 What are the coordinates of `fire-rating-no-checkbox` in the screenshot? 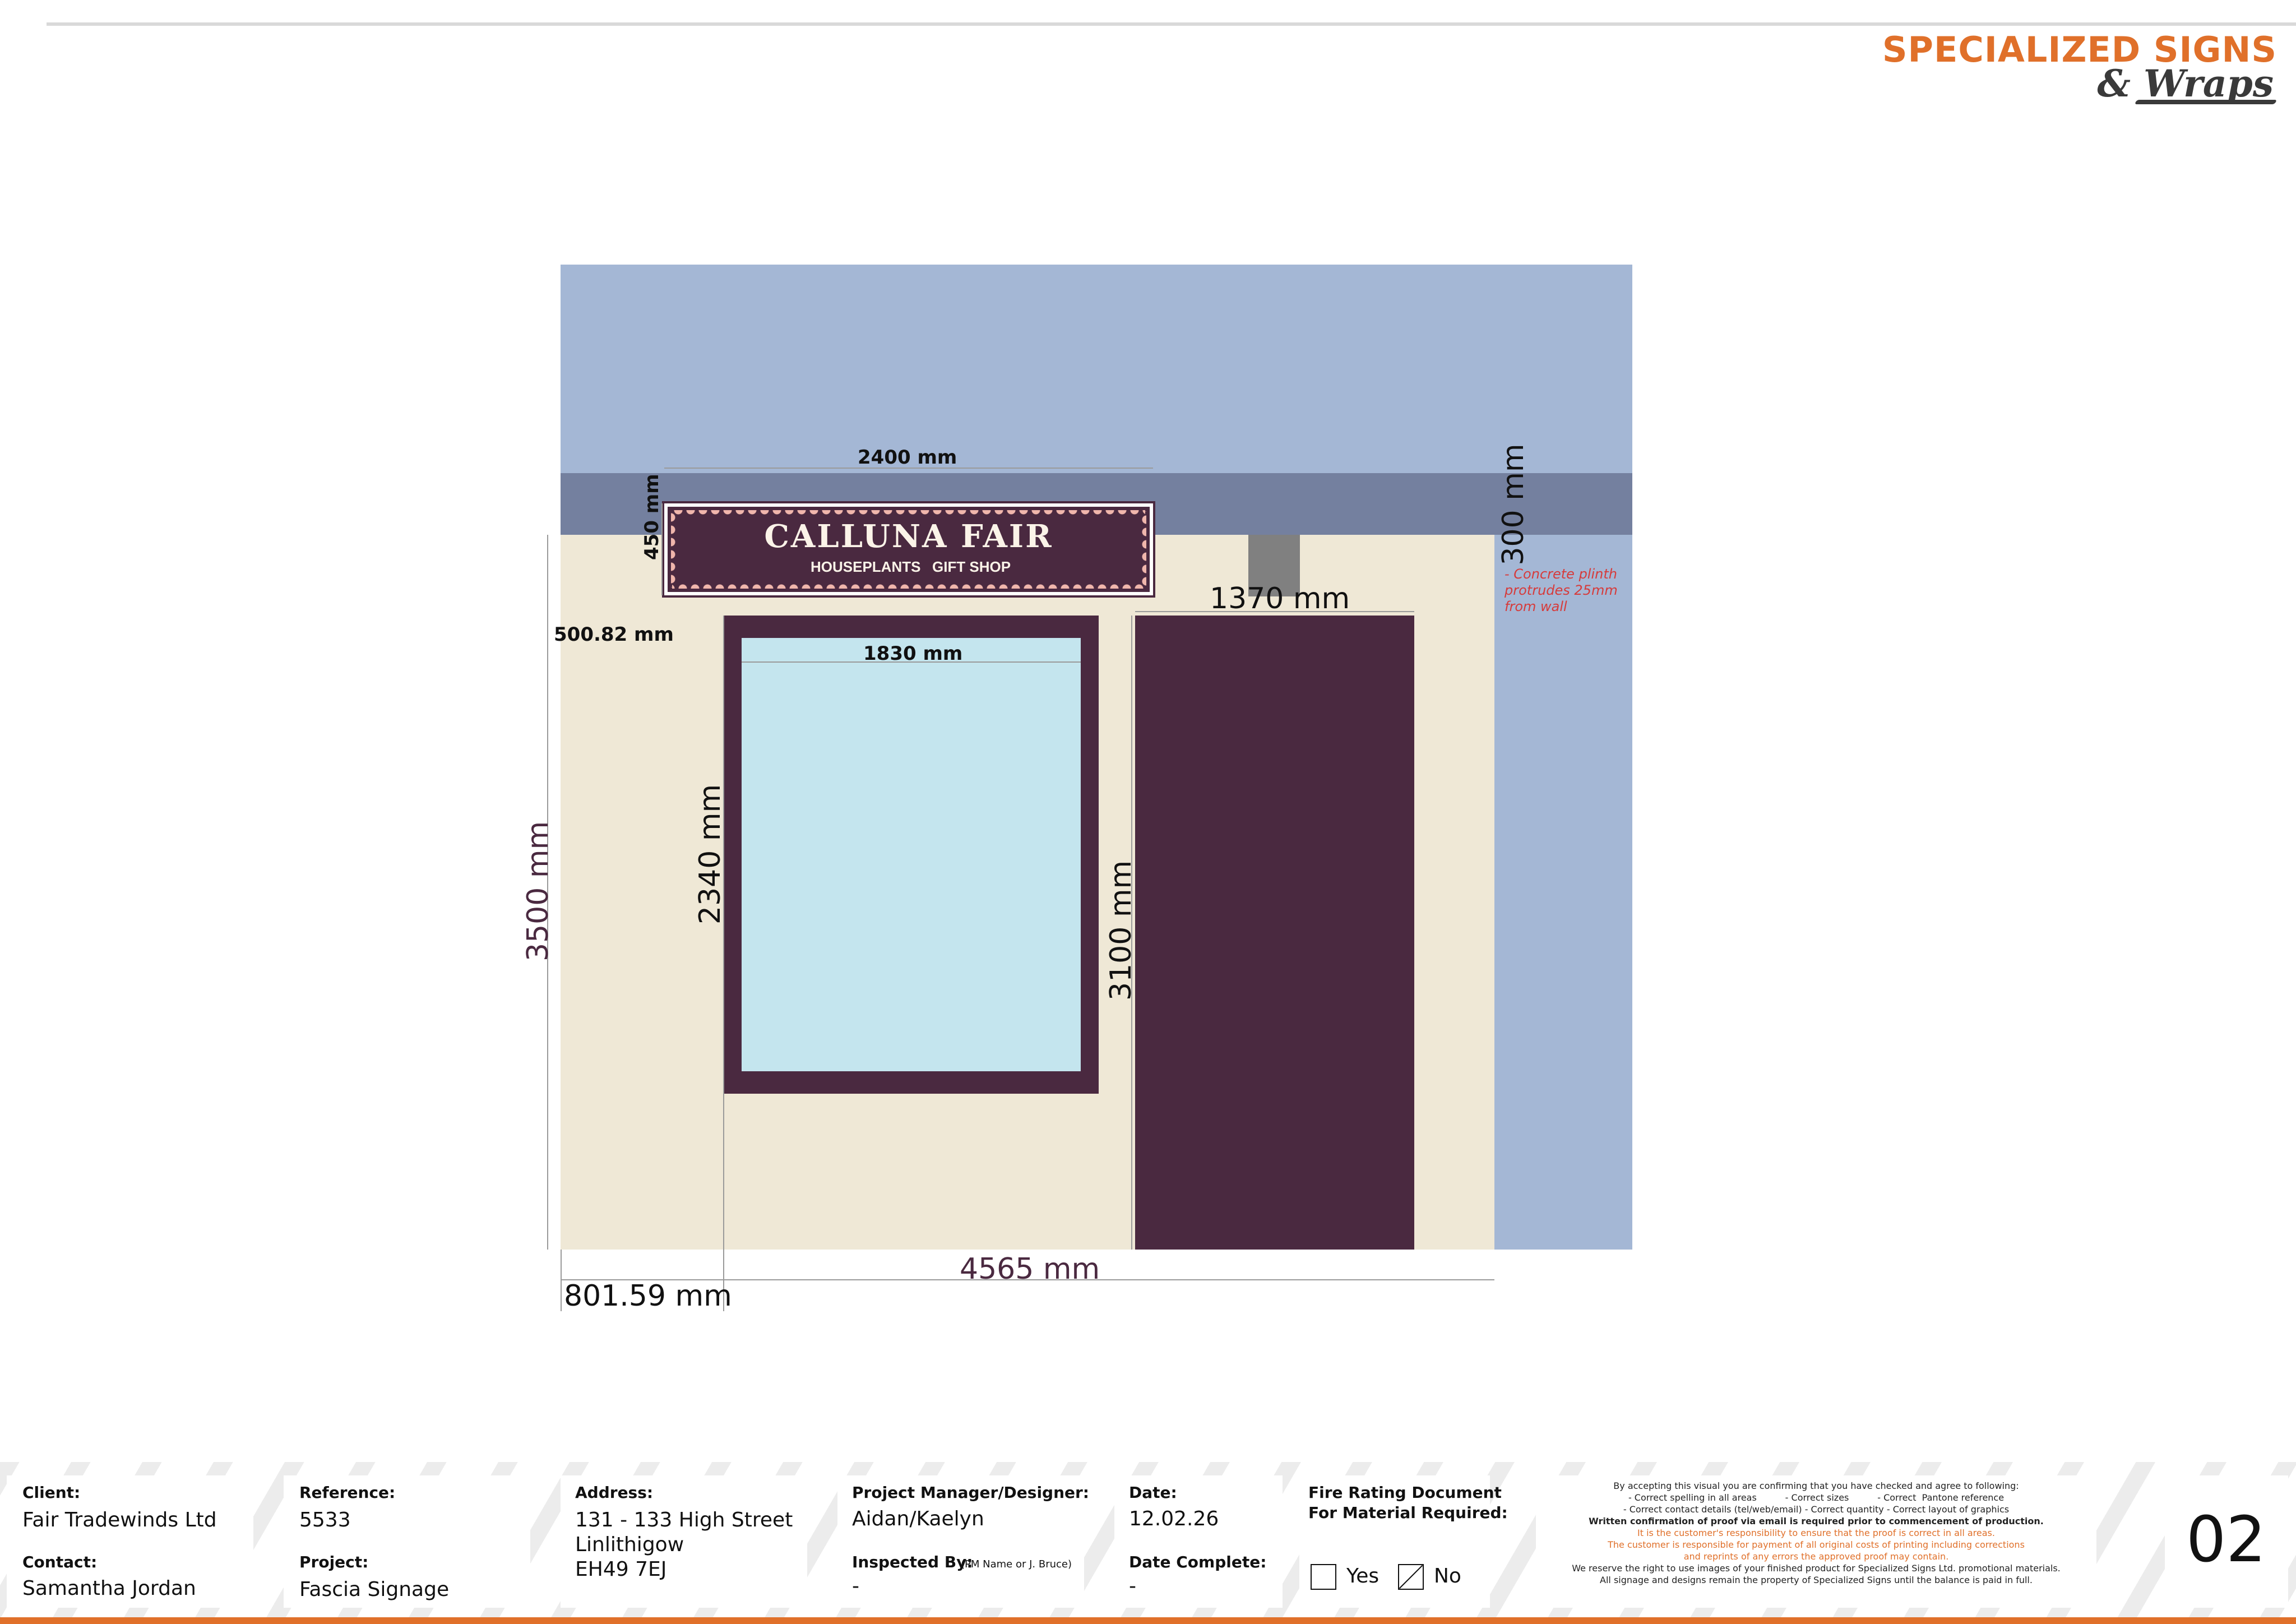 It's located at (1411, 1577).